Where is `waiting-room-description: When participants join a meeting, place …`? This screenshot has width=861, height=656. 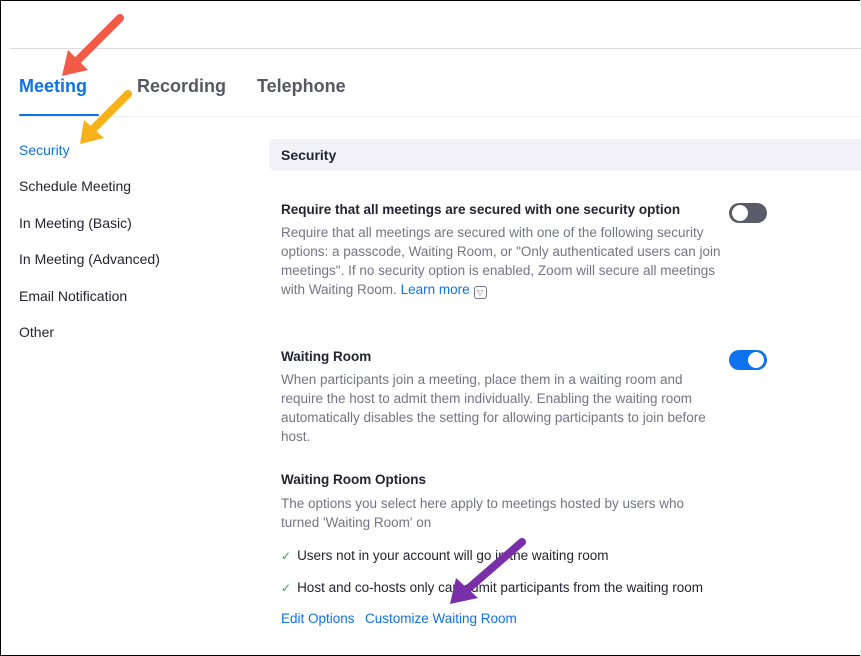
waiting-room-description: When participants join a meeting, place … is located at coordinates (493, 408).